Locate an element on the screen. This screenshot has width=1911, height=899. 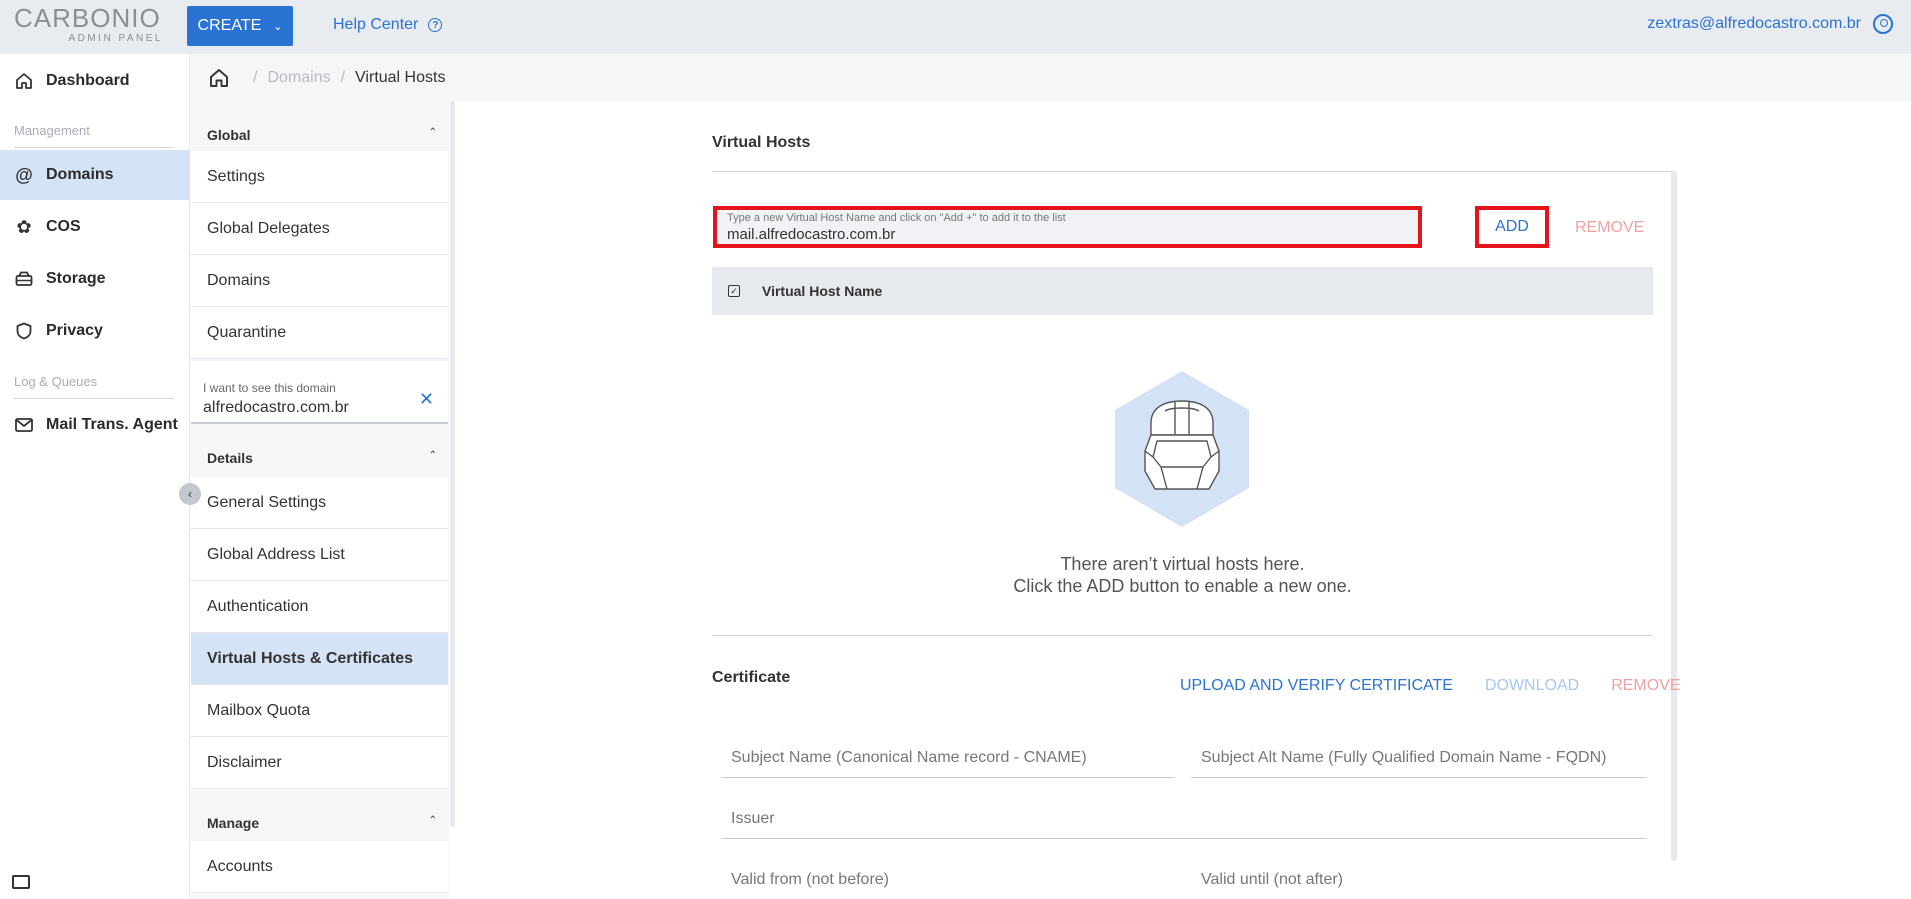
nav-section-management: Management is located at coordinates (52, 130).